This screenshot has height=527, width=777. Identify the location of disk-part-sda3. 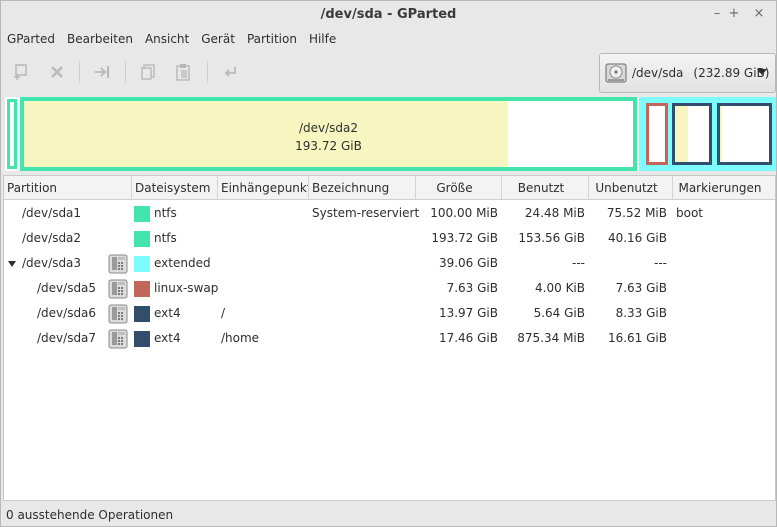
(707, 134).